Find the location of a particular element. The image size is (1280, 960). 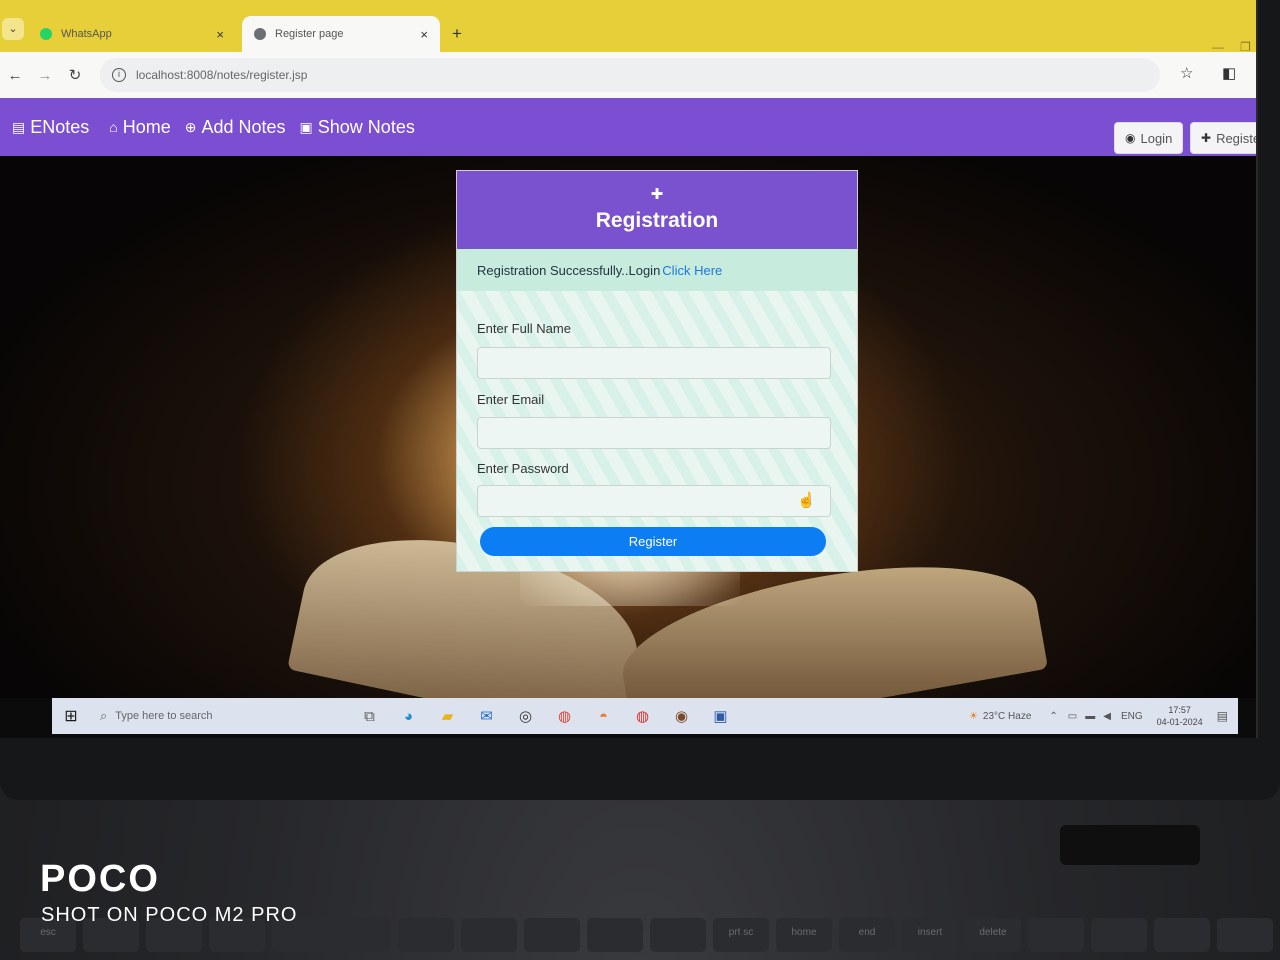

keyboard-key: home is located at coordinates (804, 935).